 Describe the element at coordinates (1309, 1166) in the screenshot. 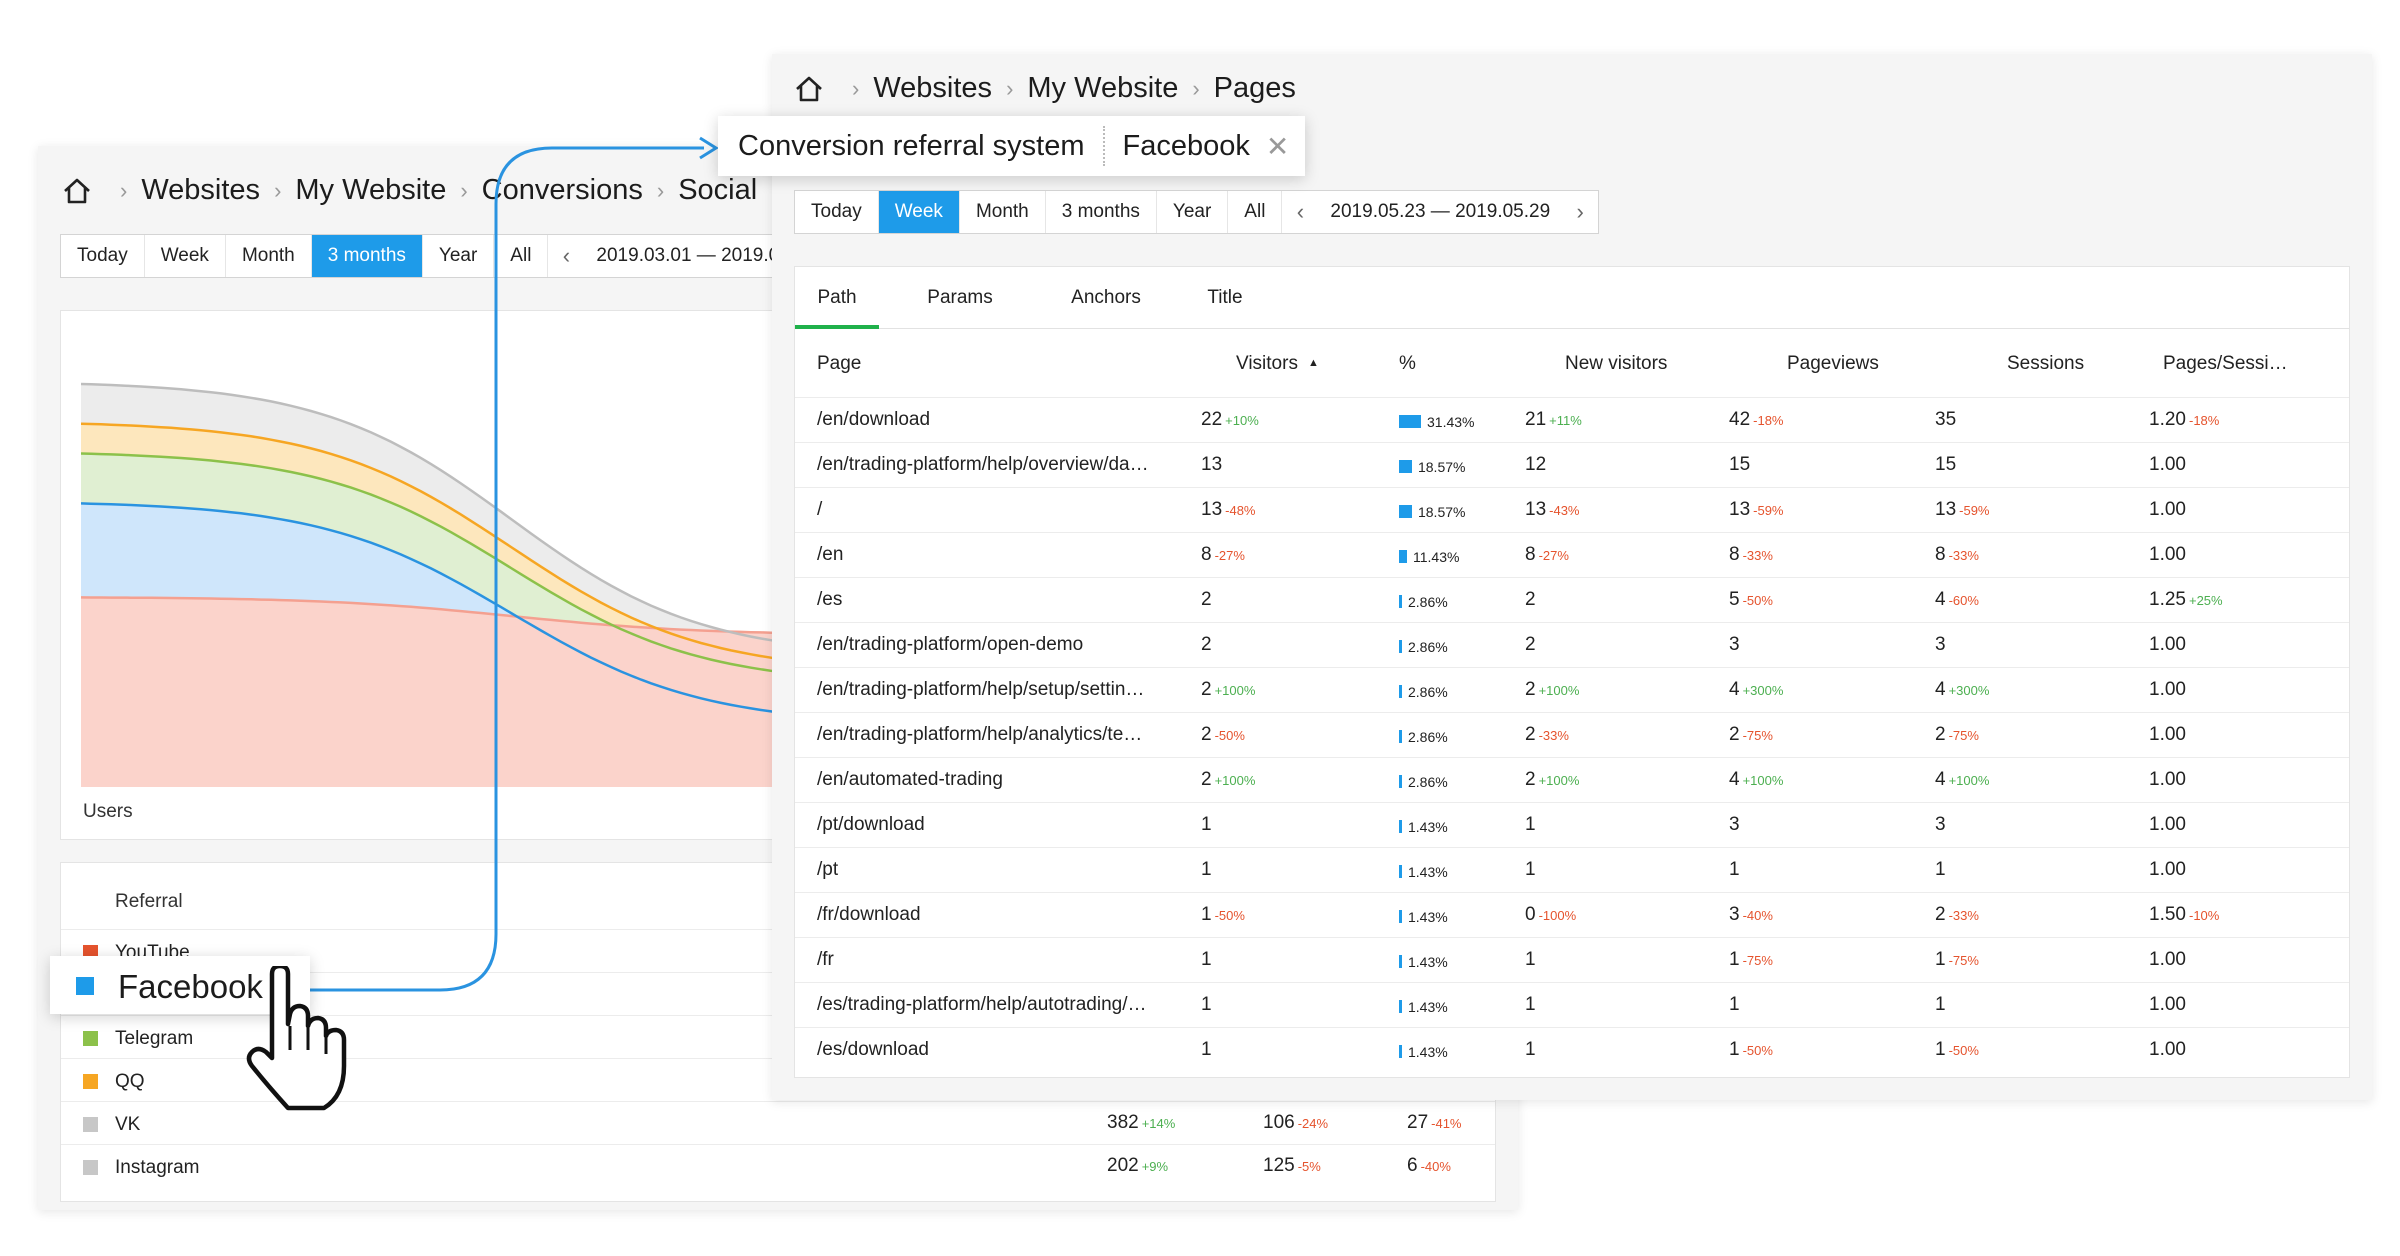

I see `delta: -5%` at that location.